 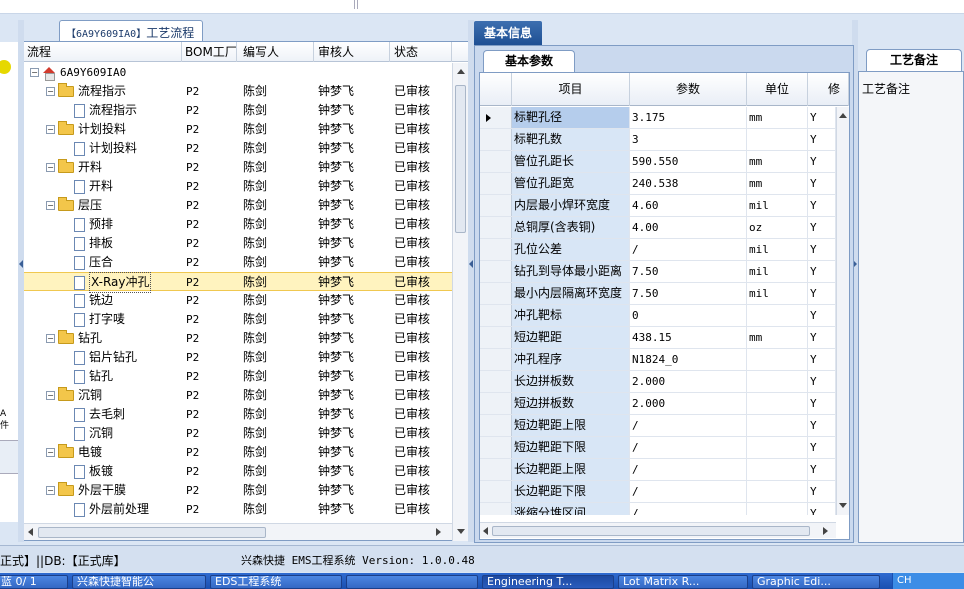 I want to click on tree-row: 钻孔 P2 陈剑 钟梦飞 已审核, so click(x=238, y=376).